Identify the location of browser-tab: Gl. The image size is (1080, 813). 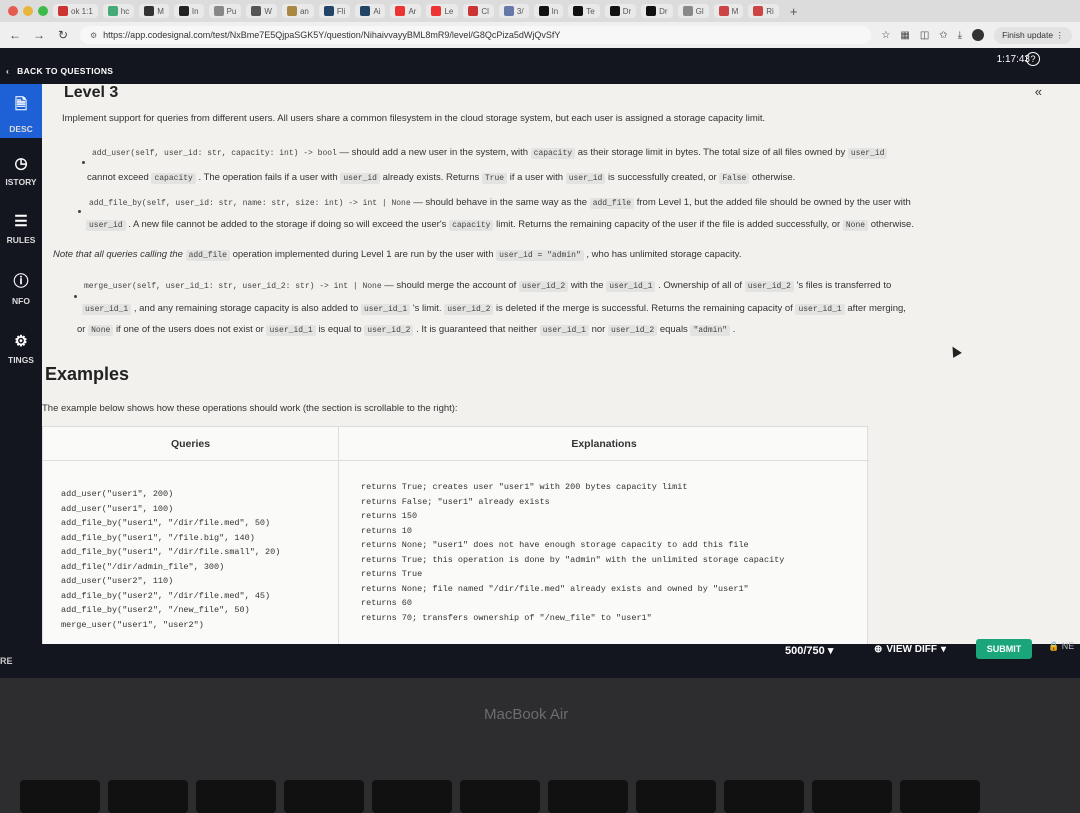
(693, 11).